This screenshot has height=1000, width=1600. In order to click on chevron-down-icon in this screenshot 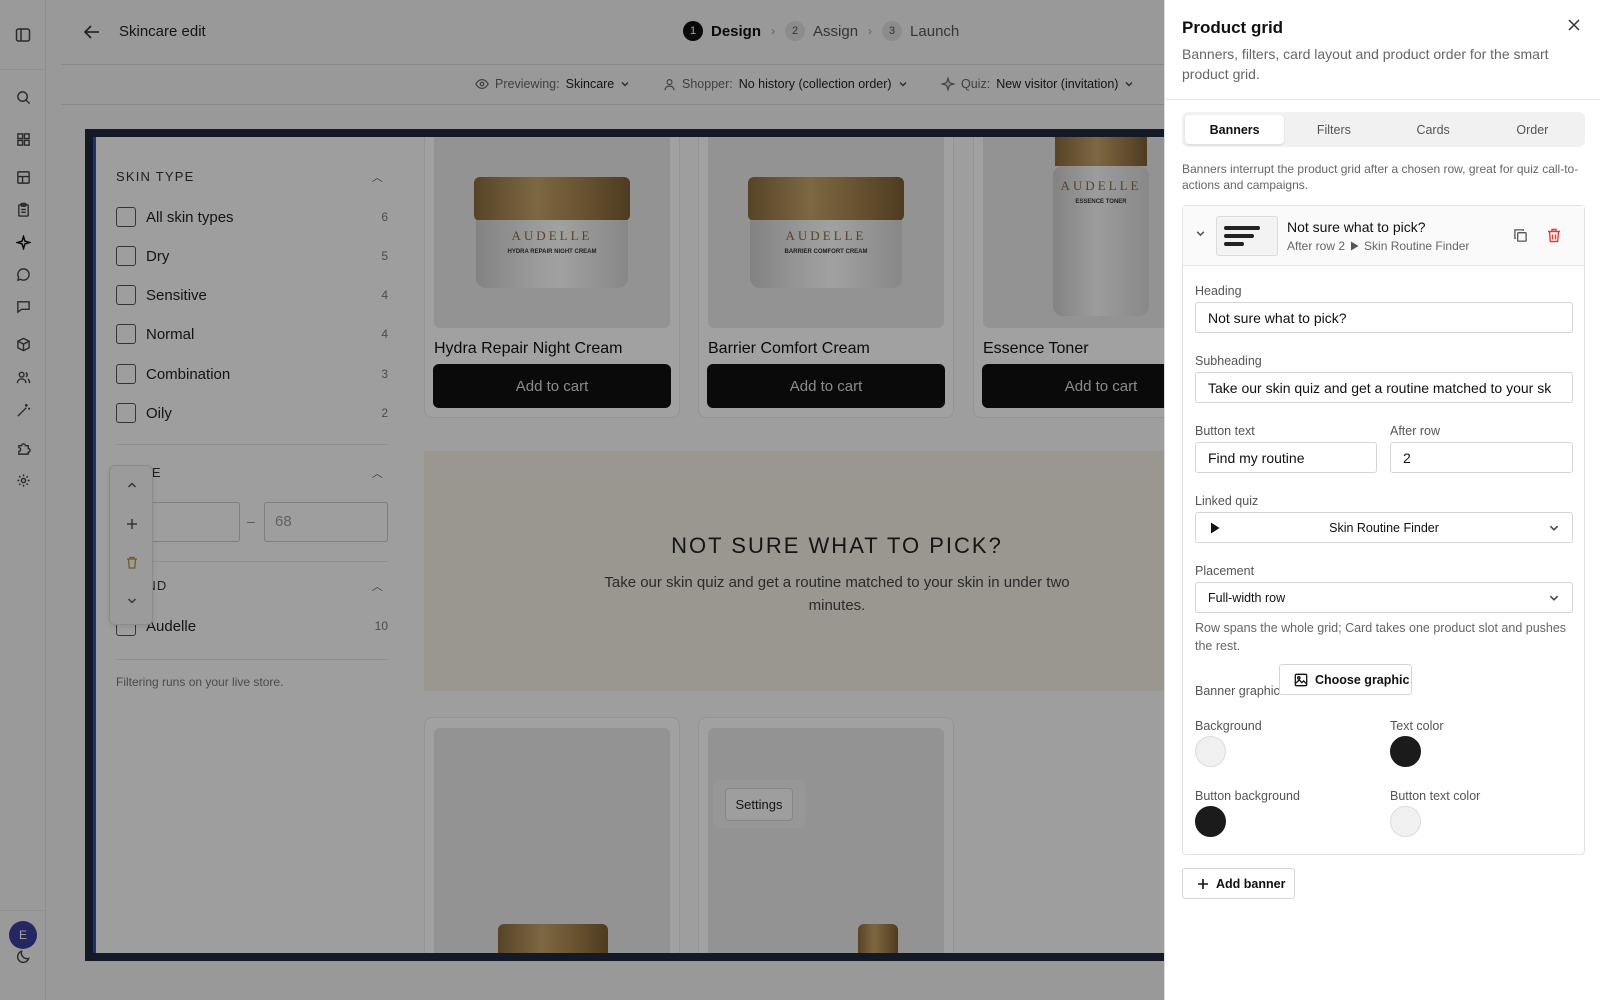, I will do `click(1200, 233)`.